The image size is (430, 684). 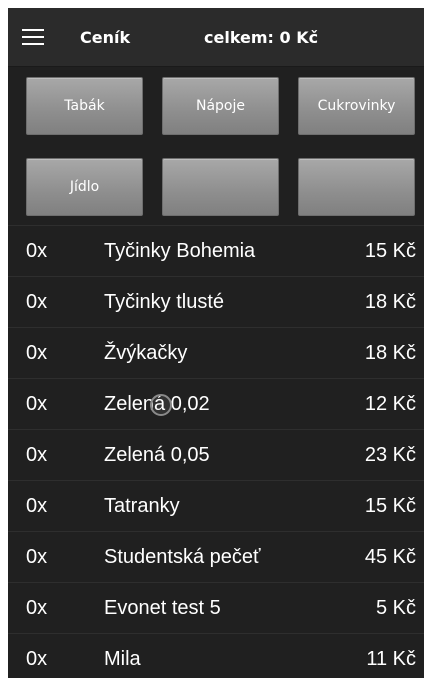 I want to click on category-button-tabak: Tabák, so click(x=84, y=106).